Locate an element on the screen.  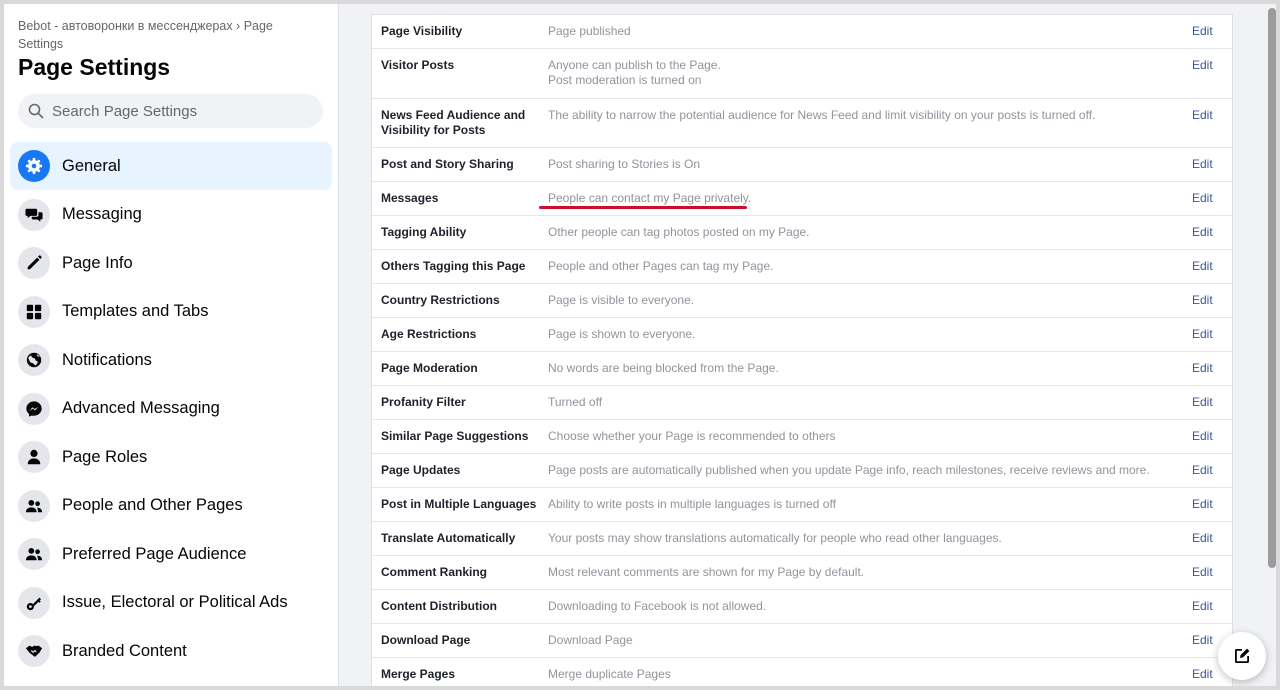
sidebar-item-label: Preferred Page Audience is located at coordinates (154, 553).